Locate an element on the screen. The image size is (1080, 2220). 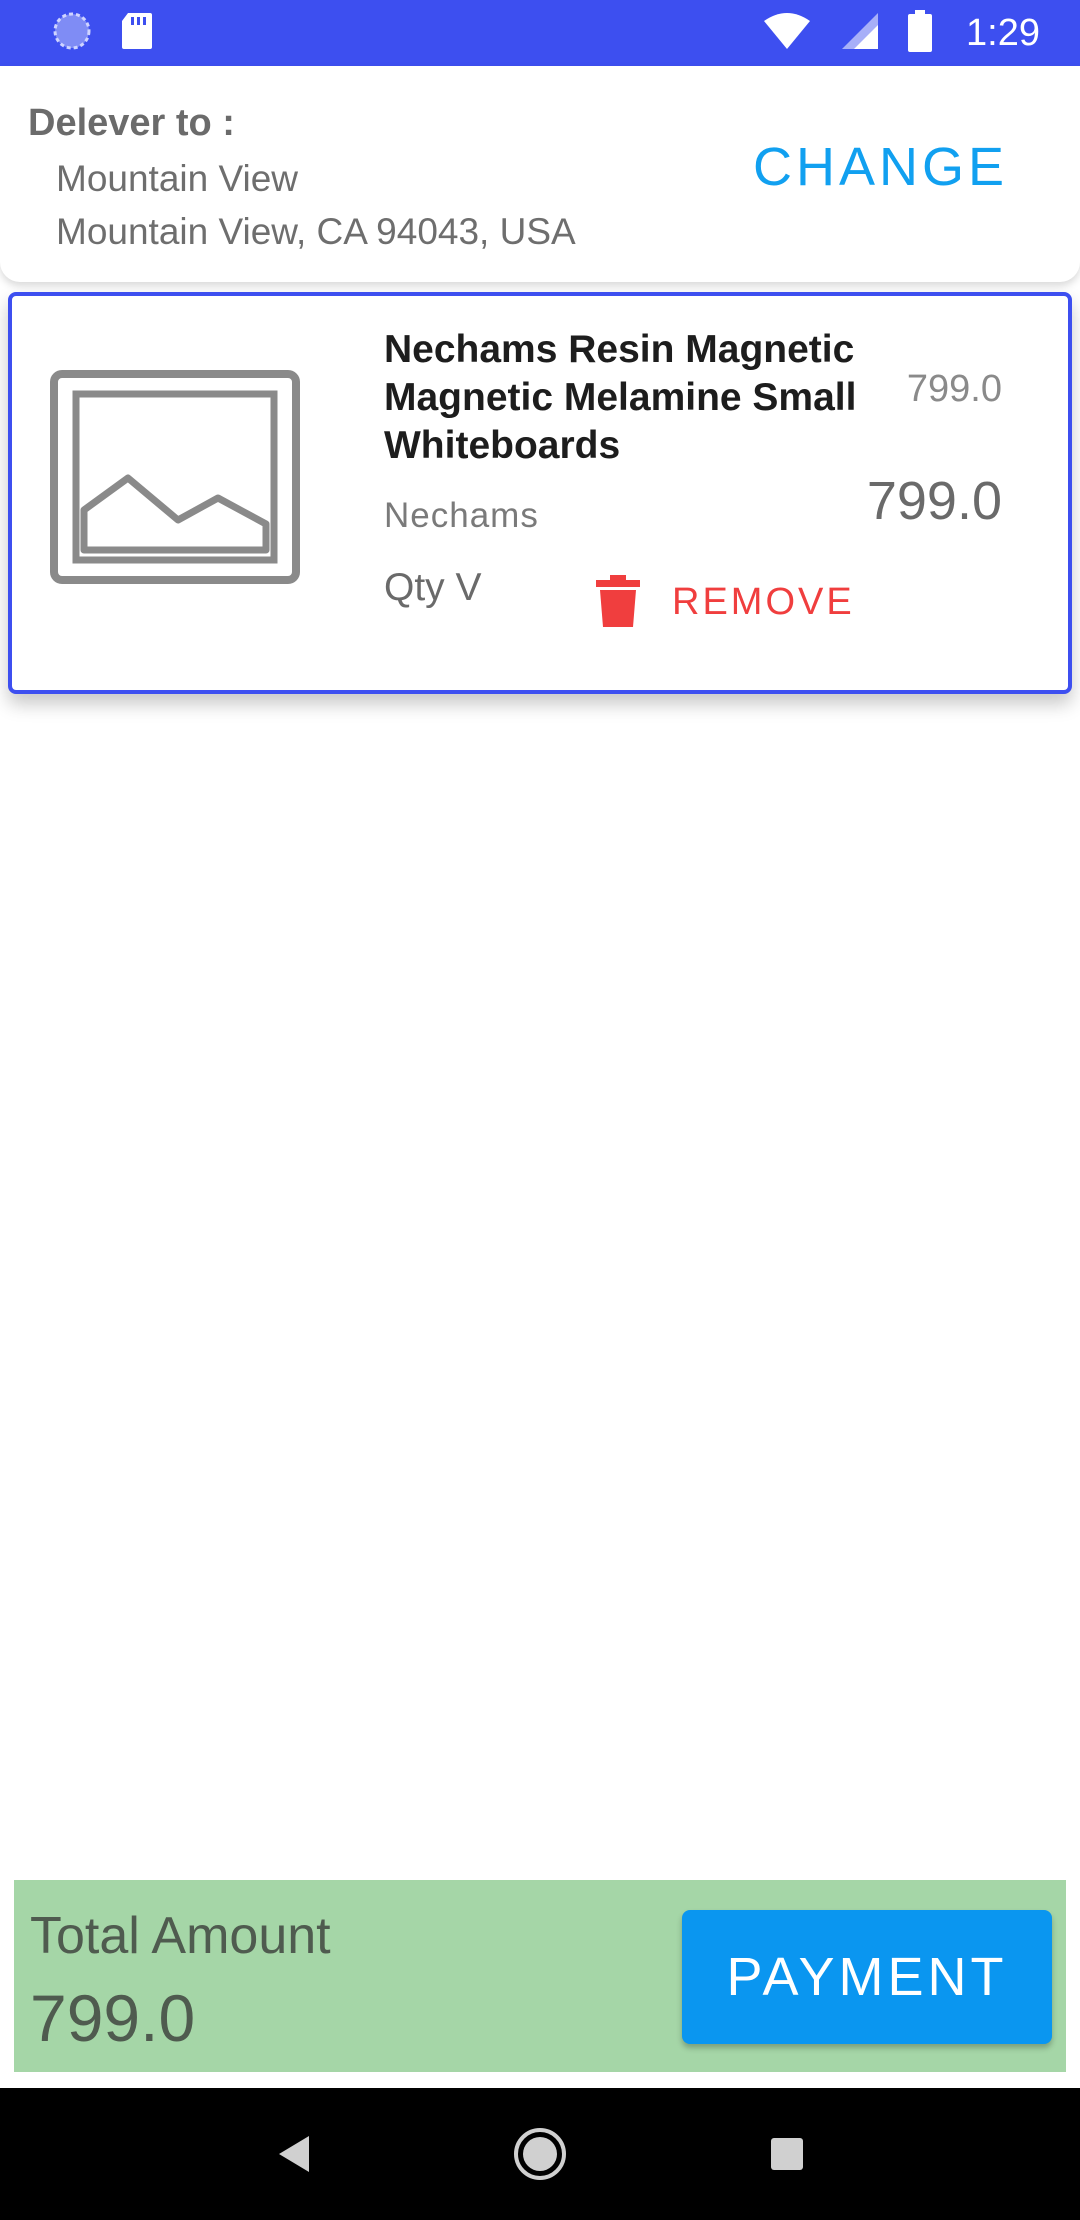
status-bar: 1:29 is located at coordinates (540, 33).